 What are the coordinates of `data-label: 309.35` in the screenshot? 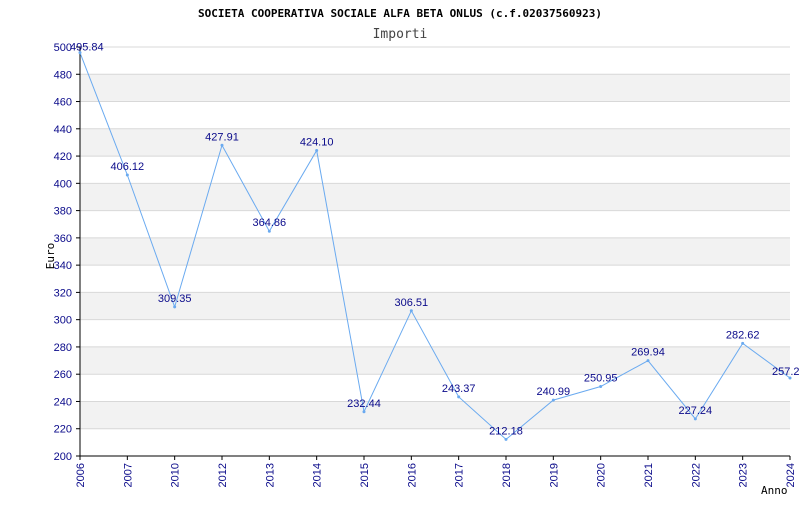 It's located at (175, 299).